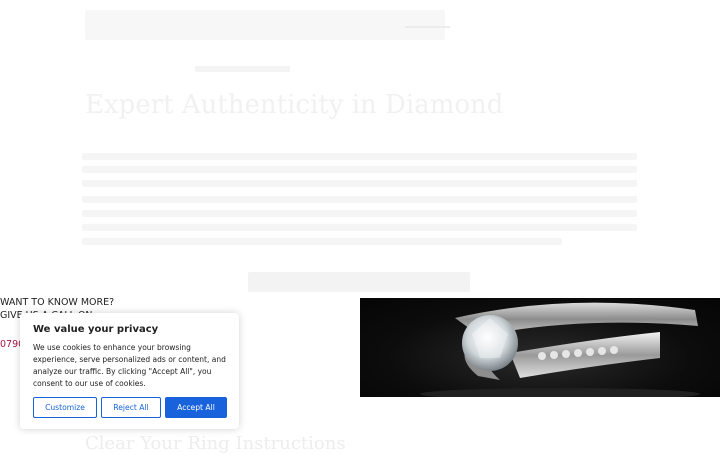 This screenshot has width=720, height=454. I want to click on diamond-ring-image, so click(540, 347).